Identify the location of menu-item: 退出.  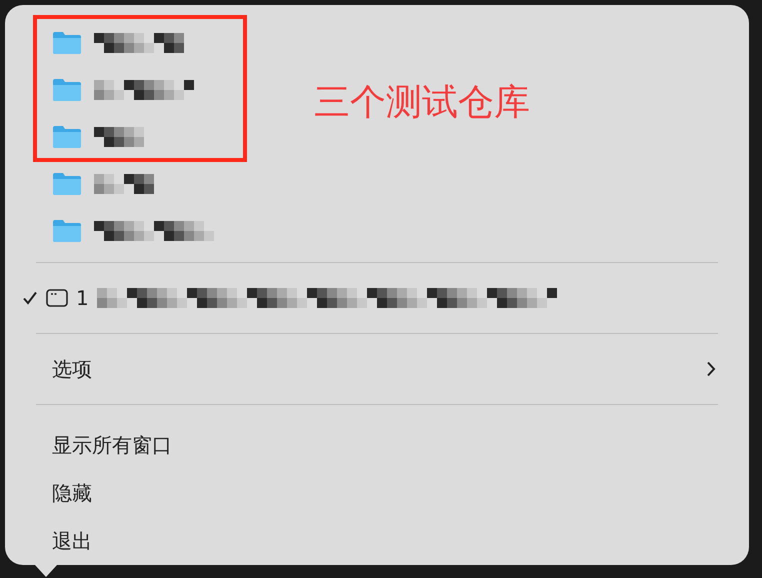
(377, 541).